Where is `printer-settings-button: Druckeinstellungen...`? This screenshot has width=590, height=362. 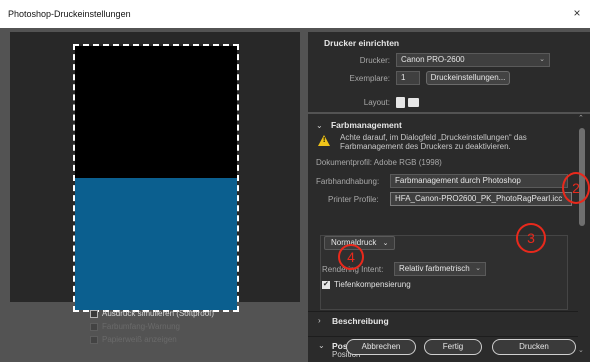
printer-settings-button: Druckeinstellungen... is located at coordinates (468, 78).